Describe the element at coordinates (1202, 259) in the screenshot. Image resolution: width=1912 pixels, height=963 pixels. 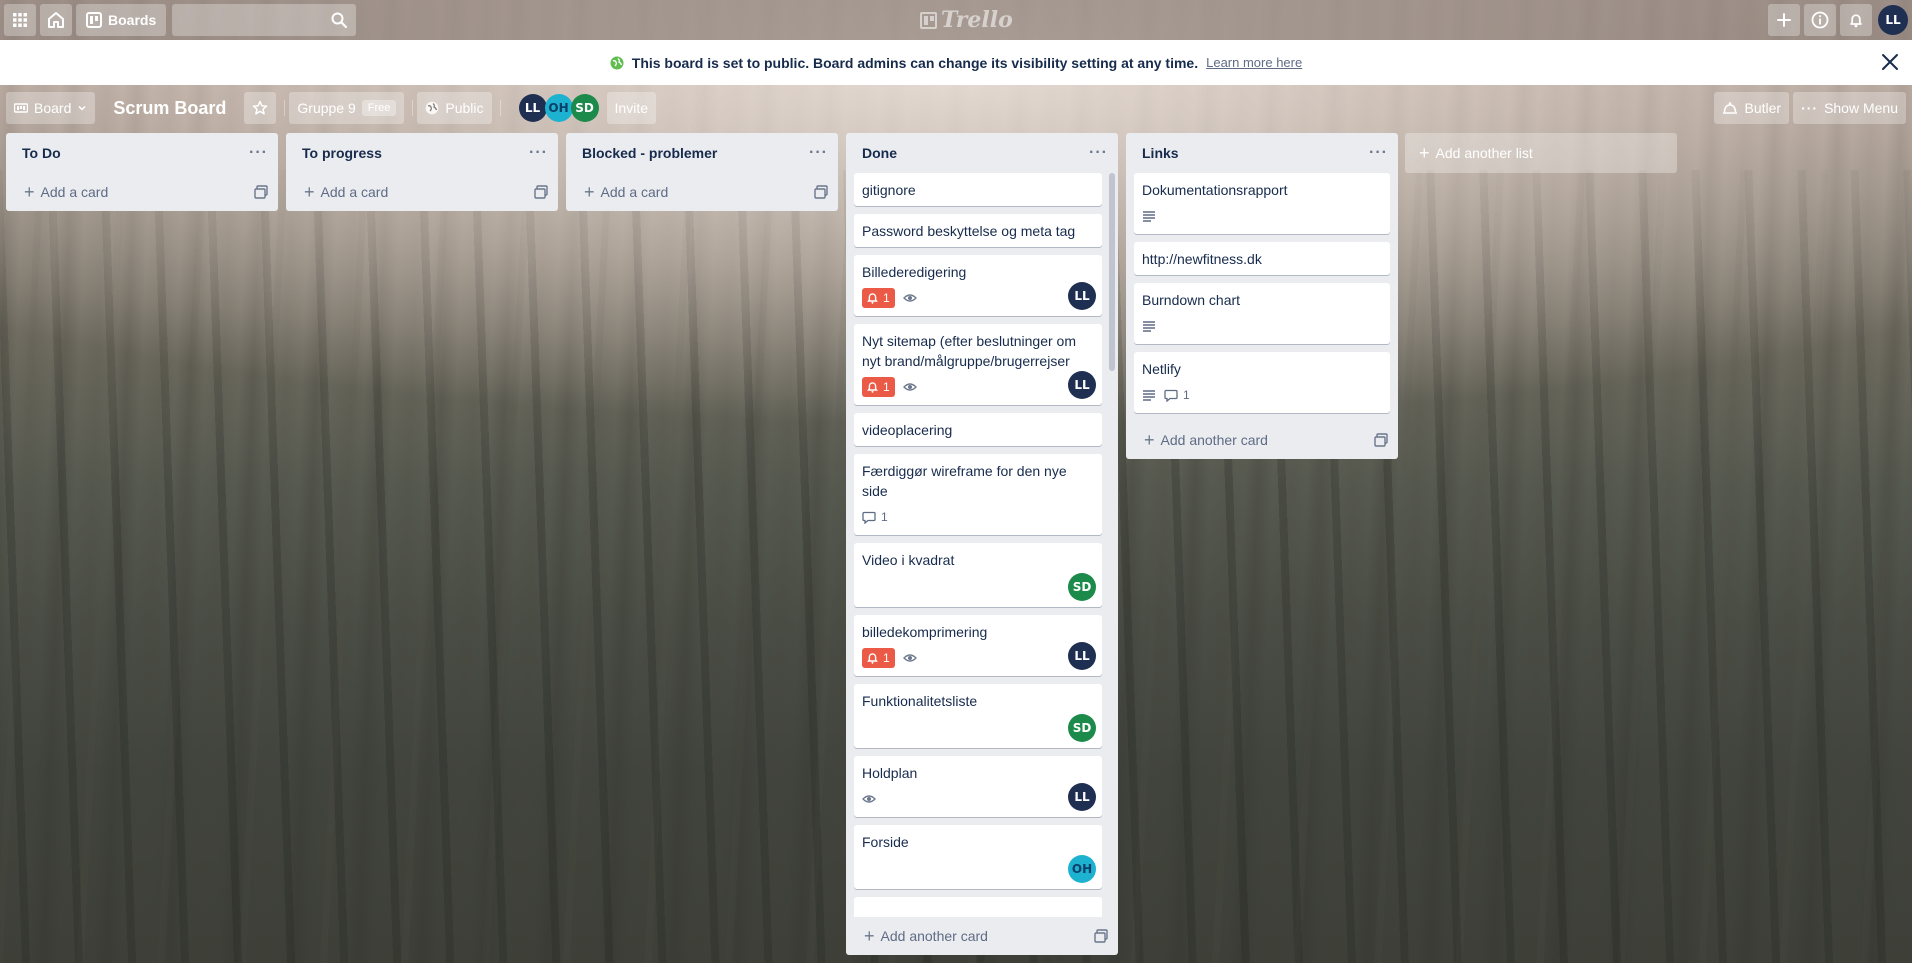
I see `card-title: http://newfitness.dk` at that location.